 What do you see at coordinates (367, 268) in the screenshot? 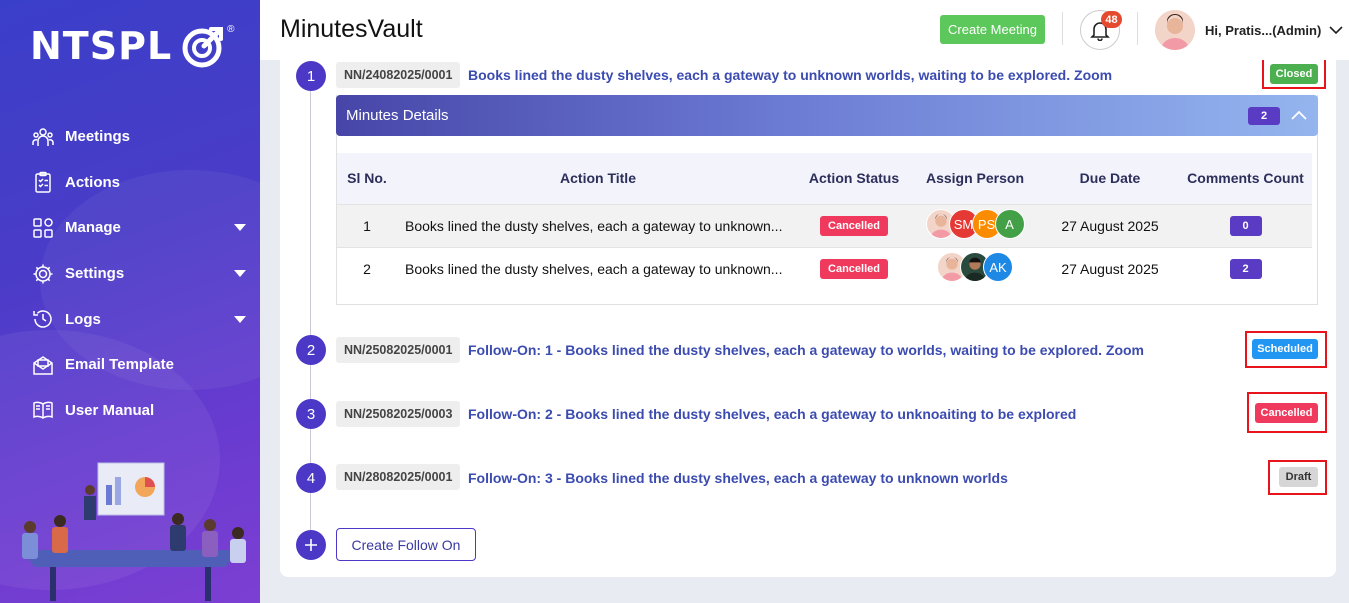
I see `sl-no-cell: 2` at bounding box center [367, 268].